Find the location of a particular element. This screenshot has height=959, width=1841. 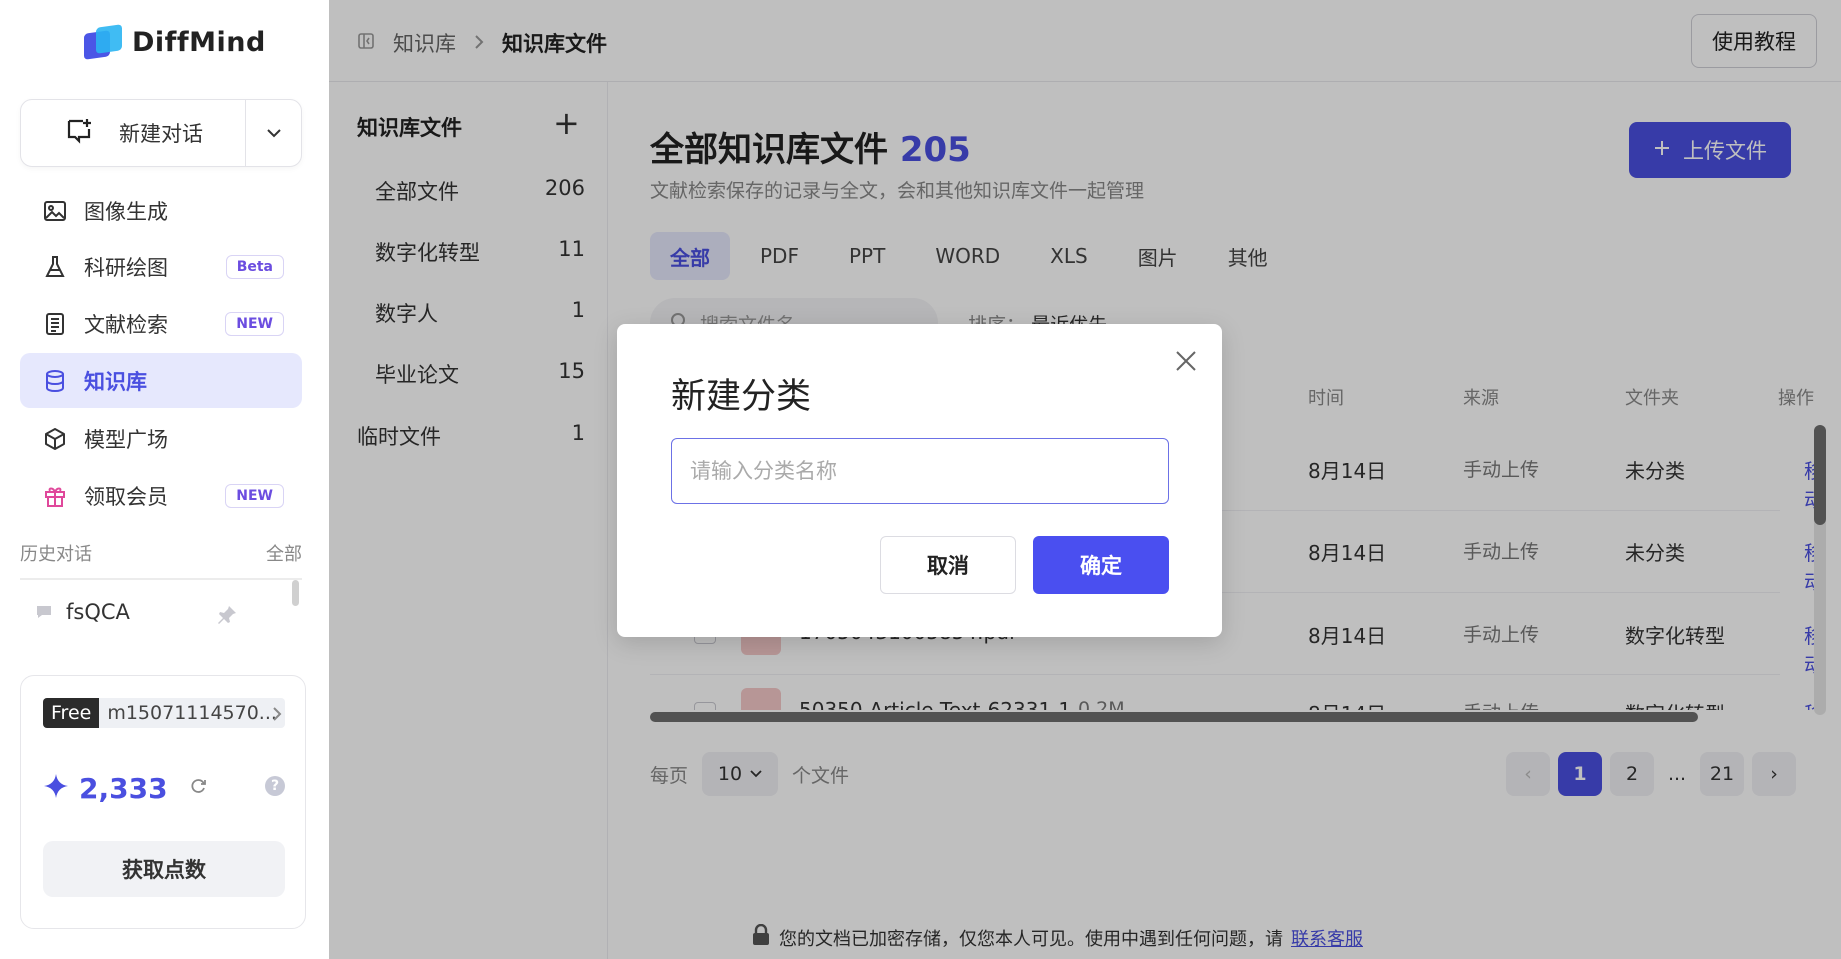

chevron-down-icon is located at coordinates (273, 133).